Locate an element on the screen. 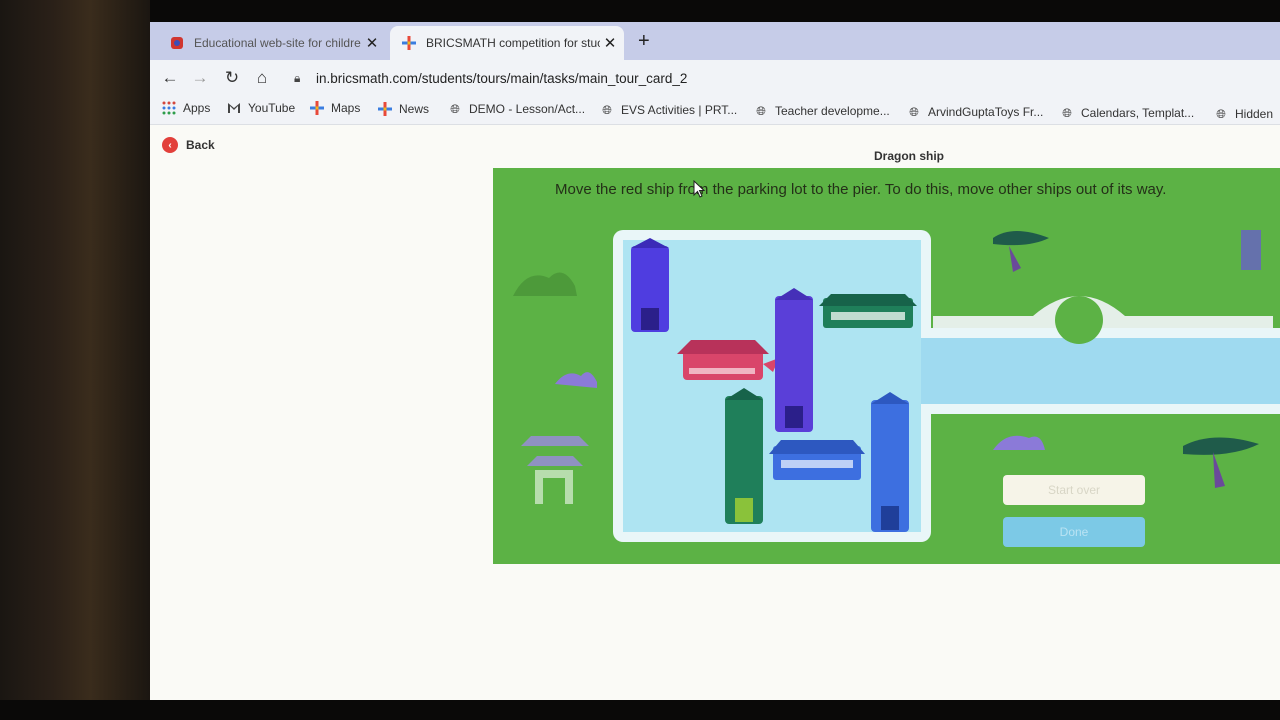 Image resolution: width=1280 pixels, height=720 pixels. tab-educational: Educational web-site for childre ✕ is located at coordinates (272, 43).